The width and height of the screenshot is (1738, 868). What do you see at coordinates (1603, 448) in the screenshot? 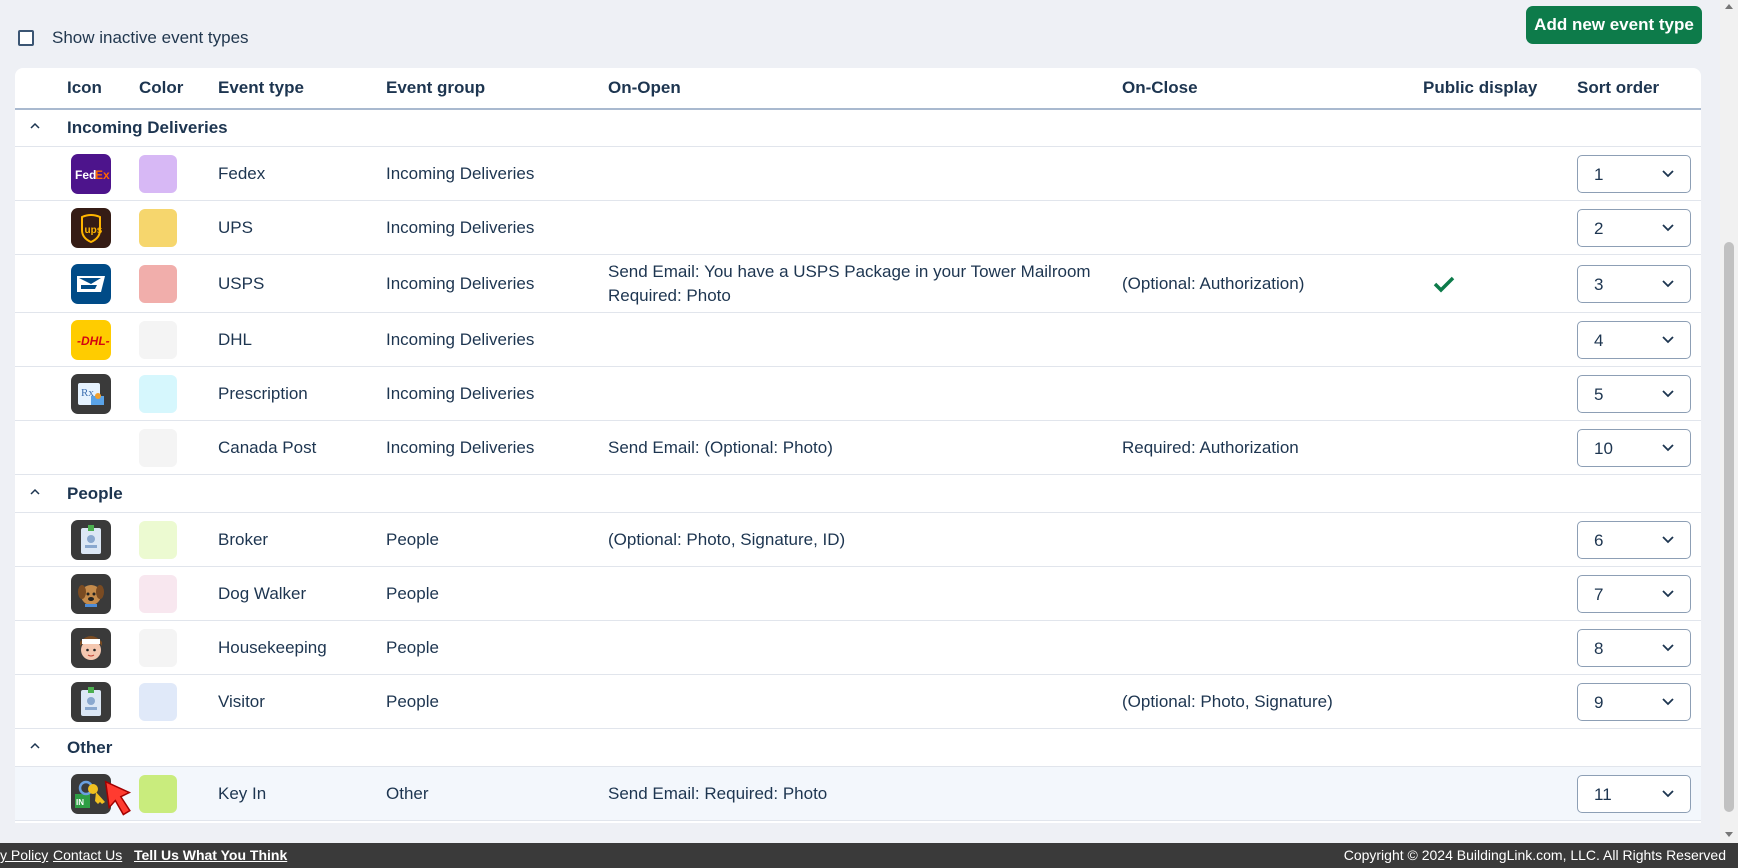
I see `sort-order-value: 10` at bounding box center [1603, 448].